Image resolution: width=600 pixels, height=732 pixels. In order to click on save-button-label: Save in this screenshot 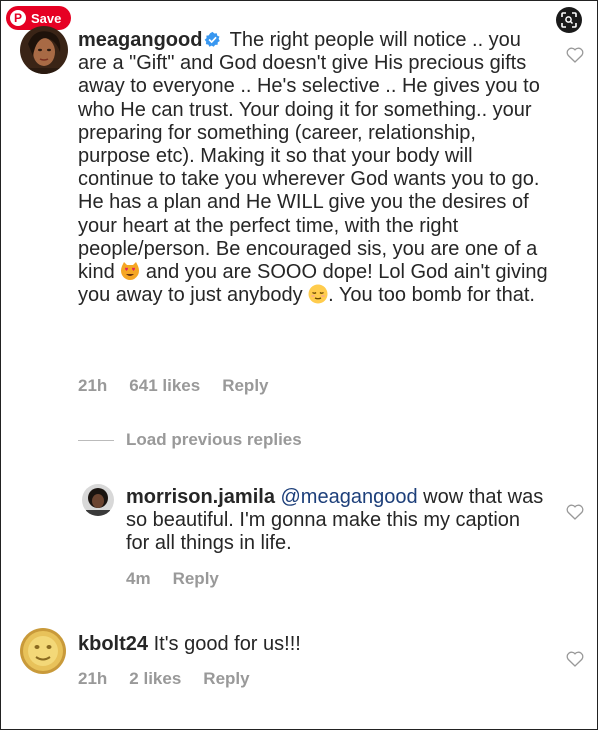, I will do `click(46, 18)`.